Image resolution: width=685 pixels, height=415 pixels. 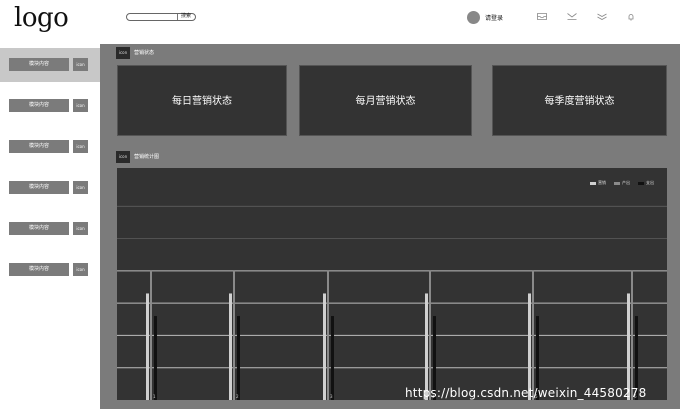 I want to click on sidebar-item-5: 模块内容 icon, so click(x=48, y=228).